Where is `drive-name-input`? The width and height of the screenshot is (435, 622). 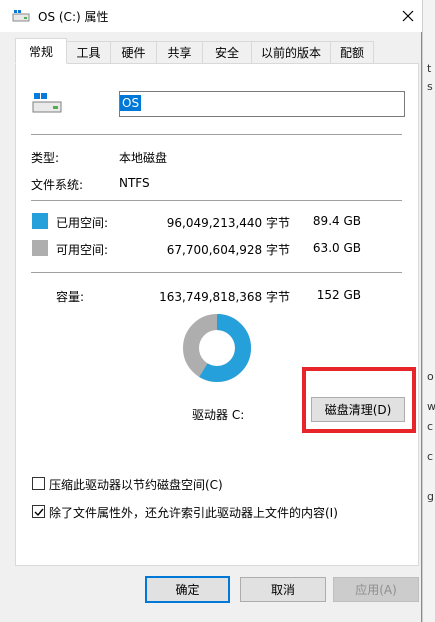
drive-name-input is located at coordinates (262, 104).